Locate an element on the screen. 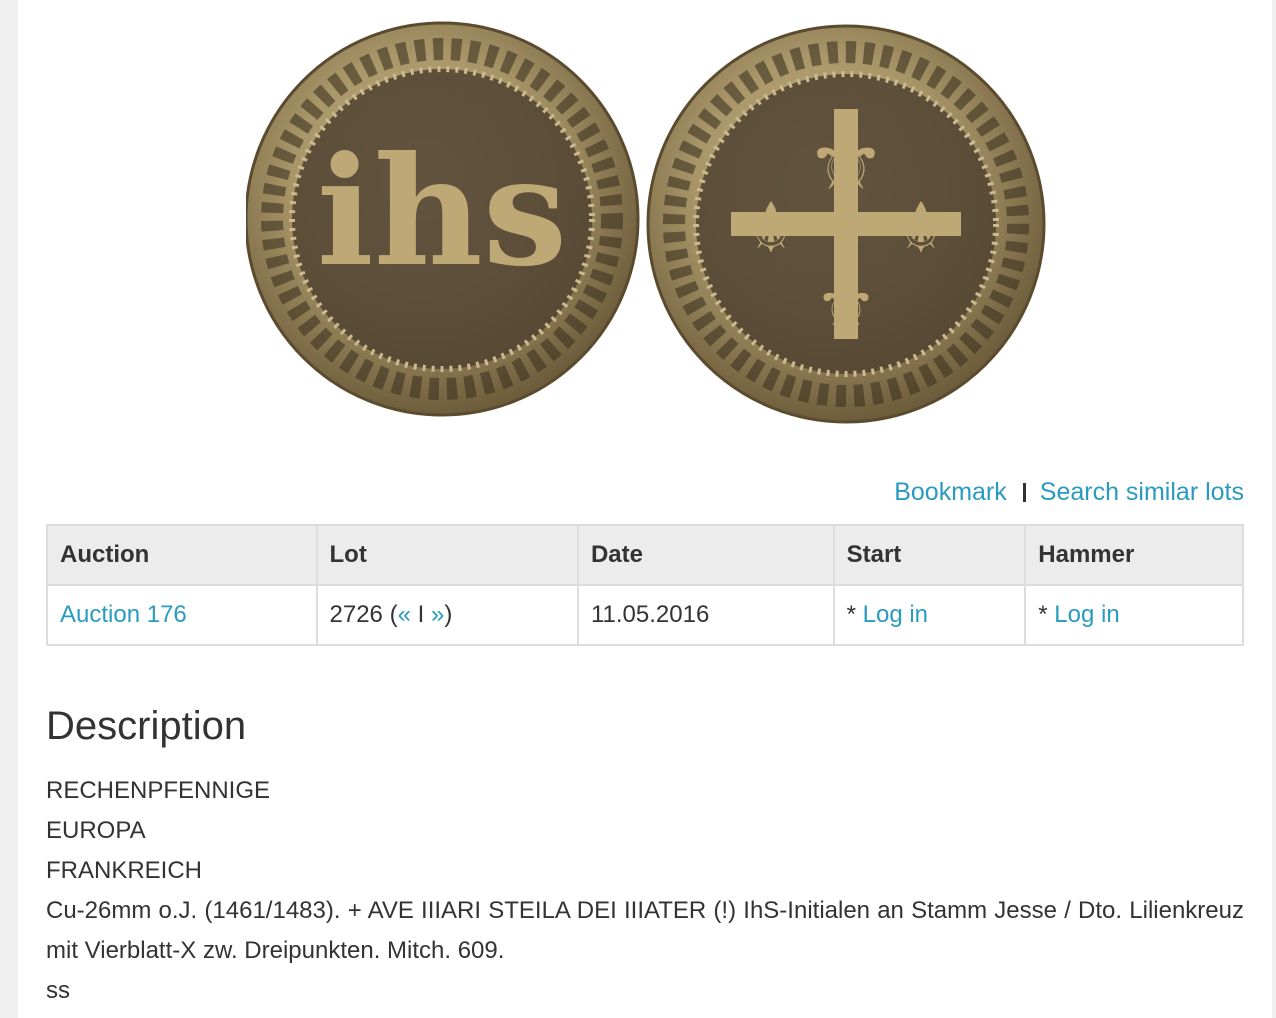 The image size is (1276, 1018). lot-number: 2726 is located at coordinates (356, 614).